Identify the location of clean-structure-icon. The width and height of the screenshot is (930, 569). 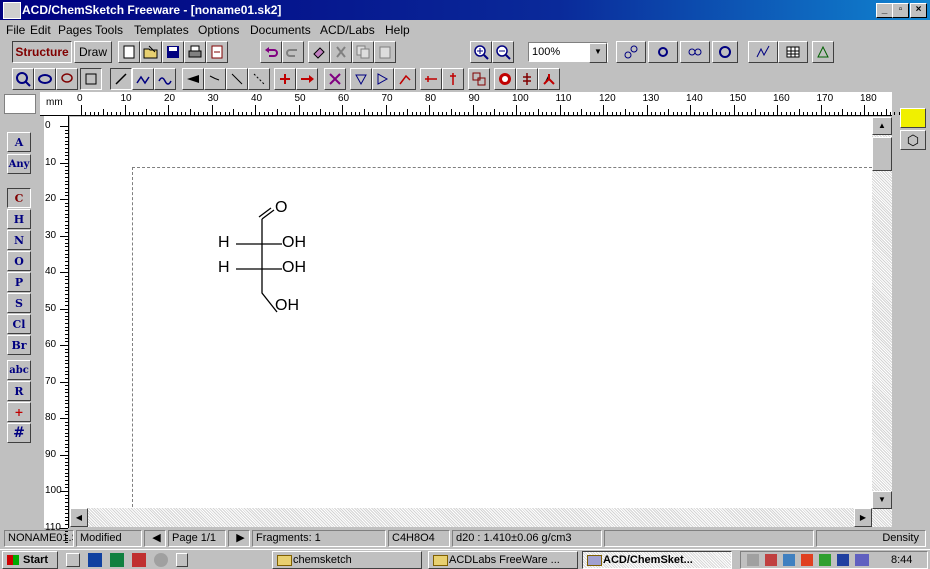
(663, 52).